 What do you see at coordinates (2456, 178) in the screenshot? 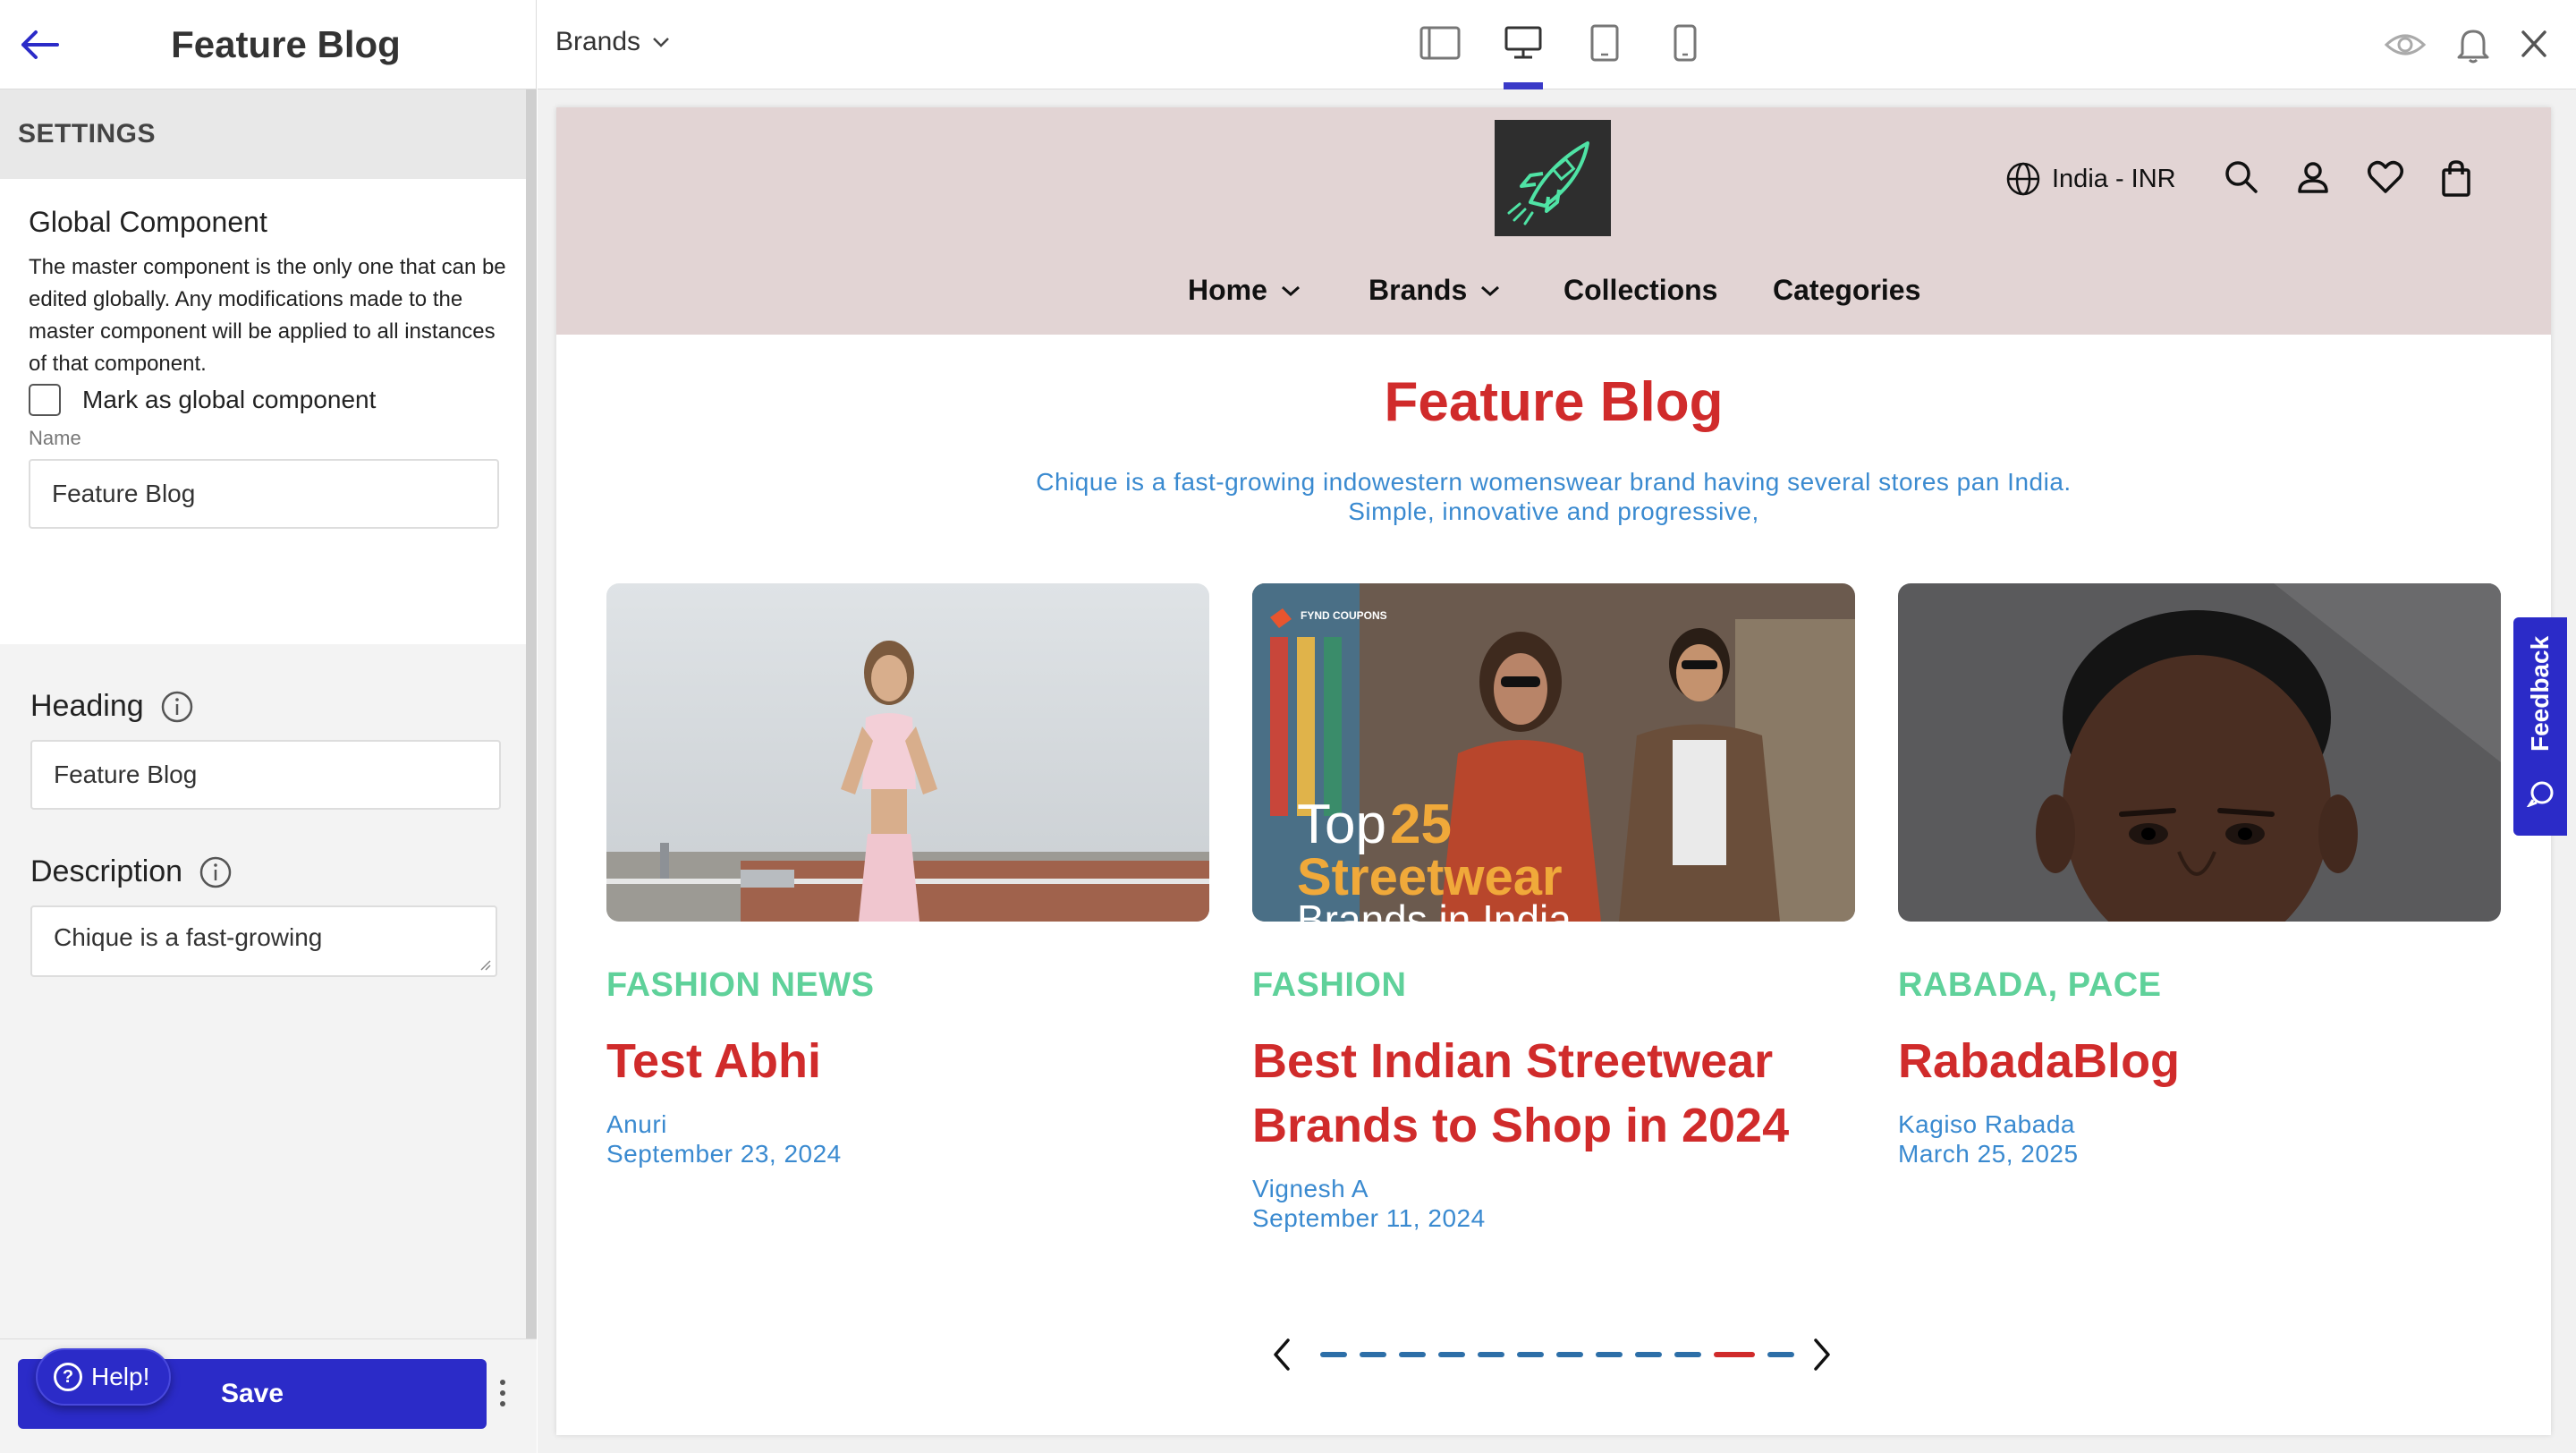
I see `bag-icon` at bounding box center [2456, 178].